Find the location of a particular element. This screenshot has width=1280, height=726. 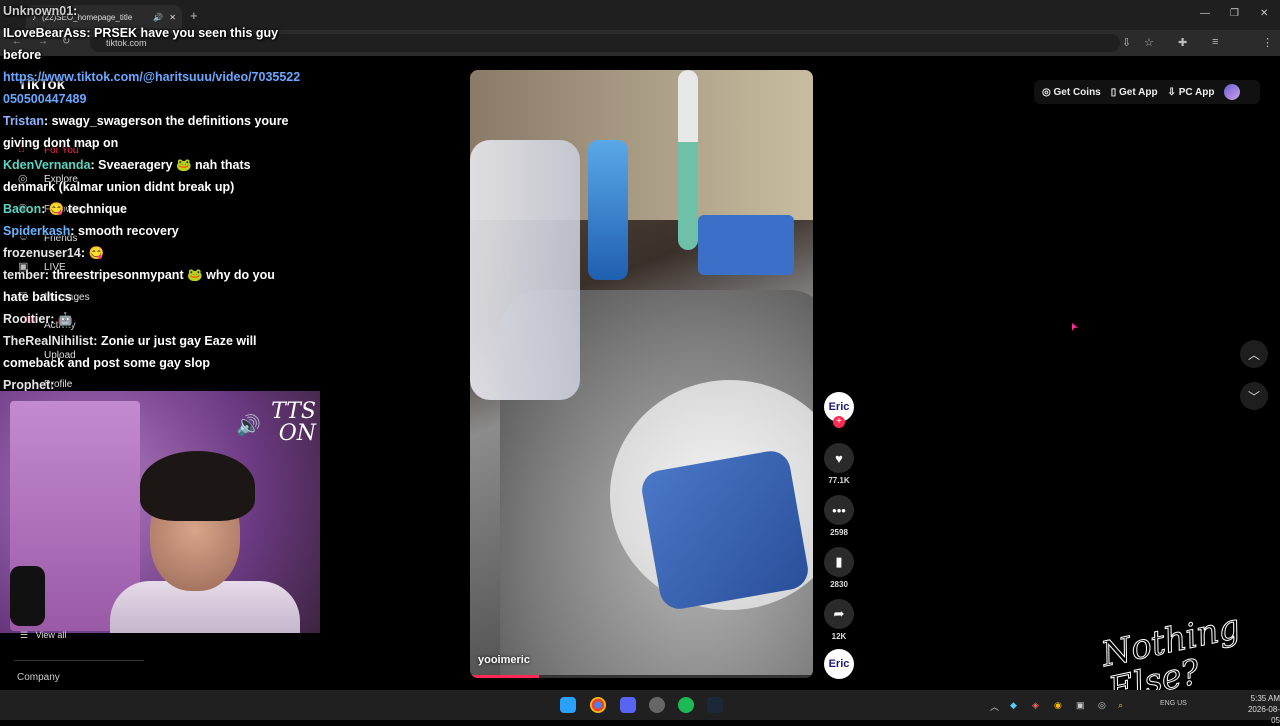

tray-icon: ◉ is located at coordinates (1058, 705).